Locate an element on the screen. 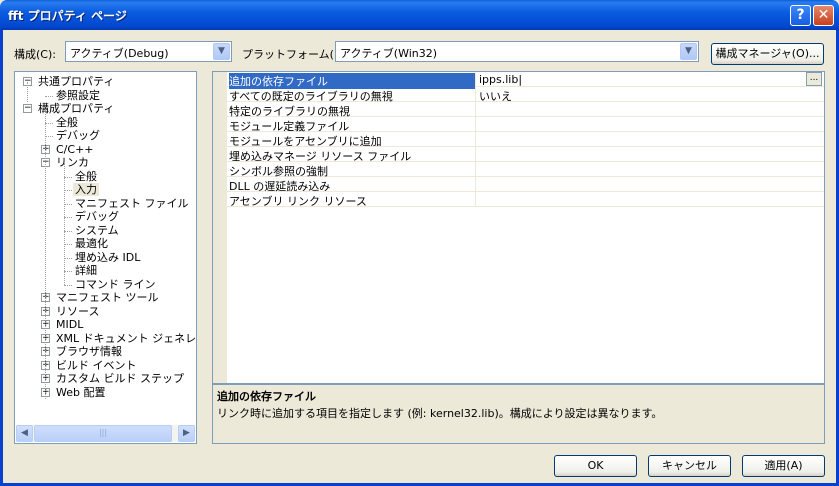 Image resolution: width=839 pixels, height=486 pixels. property-row: モジュールをアセンブリに追加 is located at coordinates (518, 140).